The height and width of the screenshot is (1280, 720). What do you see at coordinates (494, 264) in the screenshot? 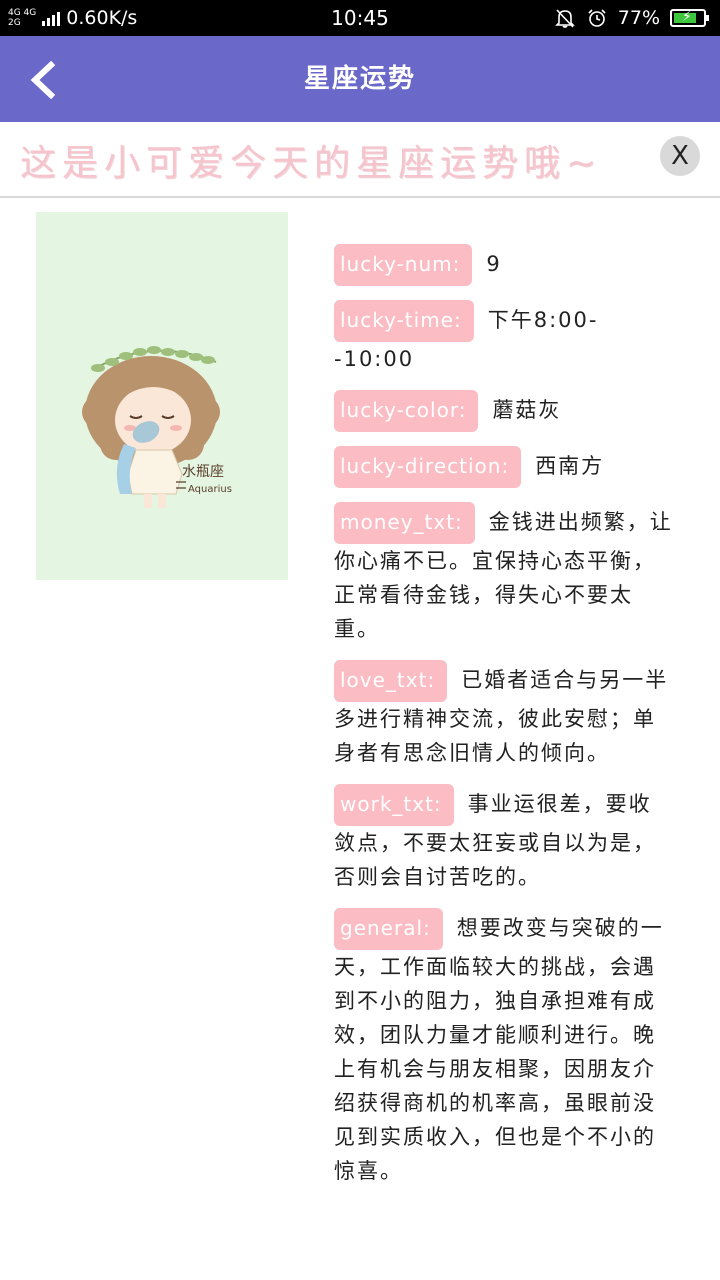
I see `lucky-num-value: 9` at bounding box center [494, 264].